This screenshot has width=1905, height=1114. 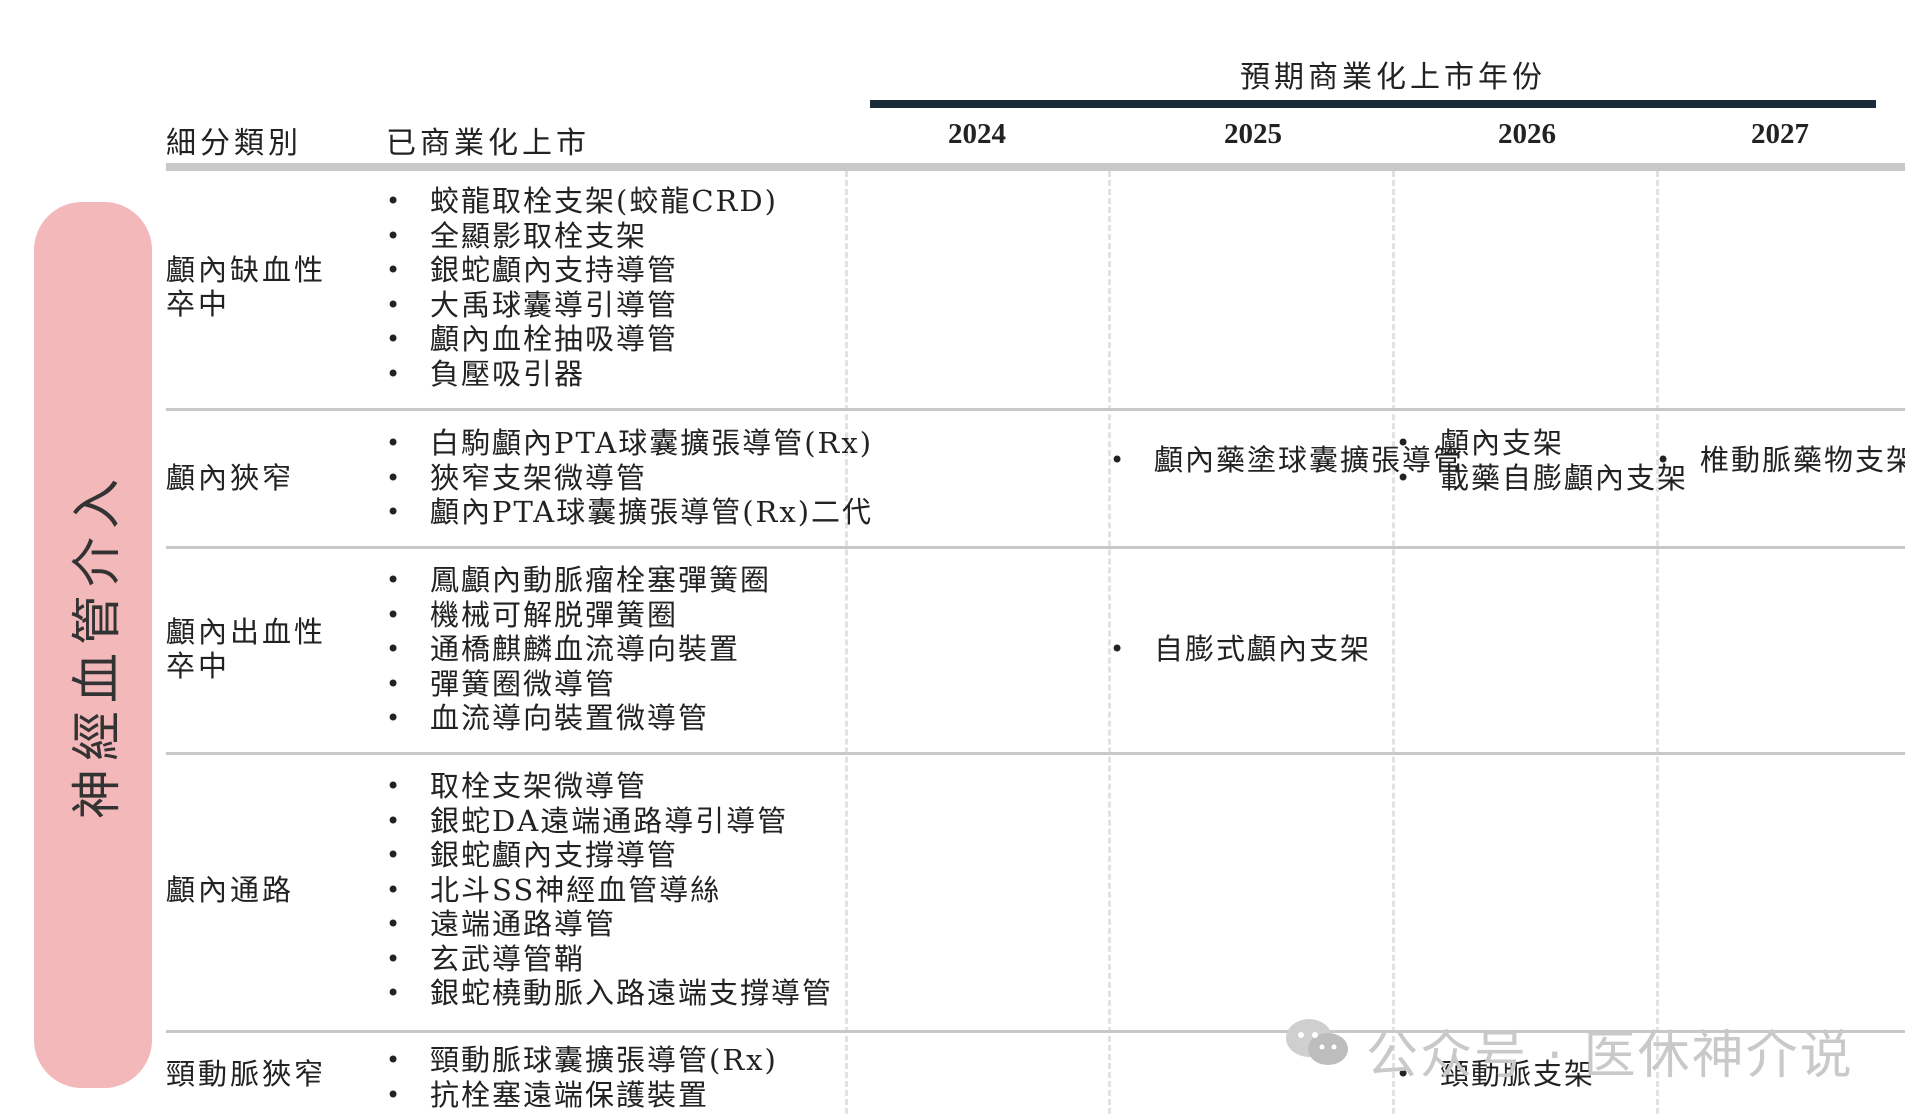 What do you see at coordinates (230, 890) in the screenshot?
I see `category-intracranial-access: 顱內通路` at bounding box center [230, 890].